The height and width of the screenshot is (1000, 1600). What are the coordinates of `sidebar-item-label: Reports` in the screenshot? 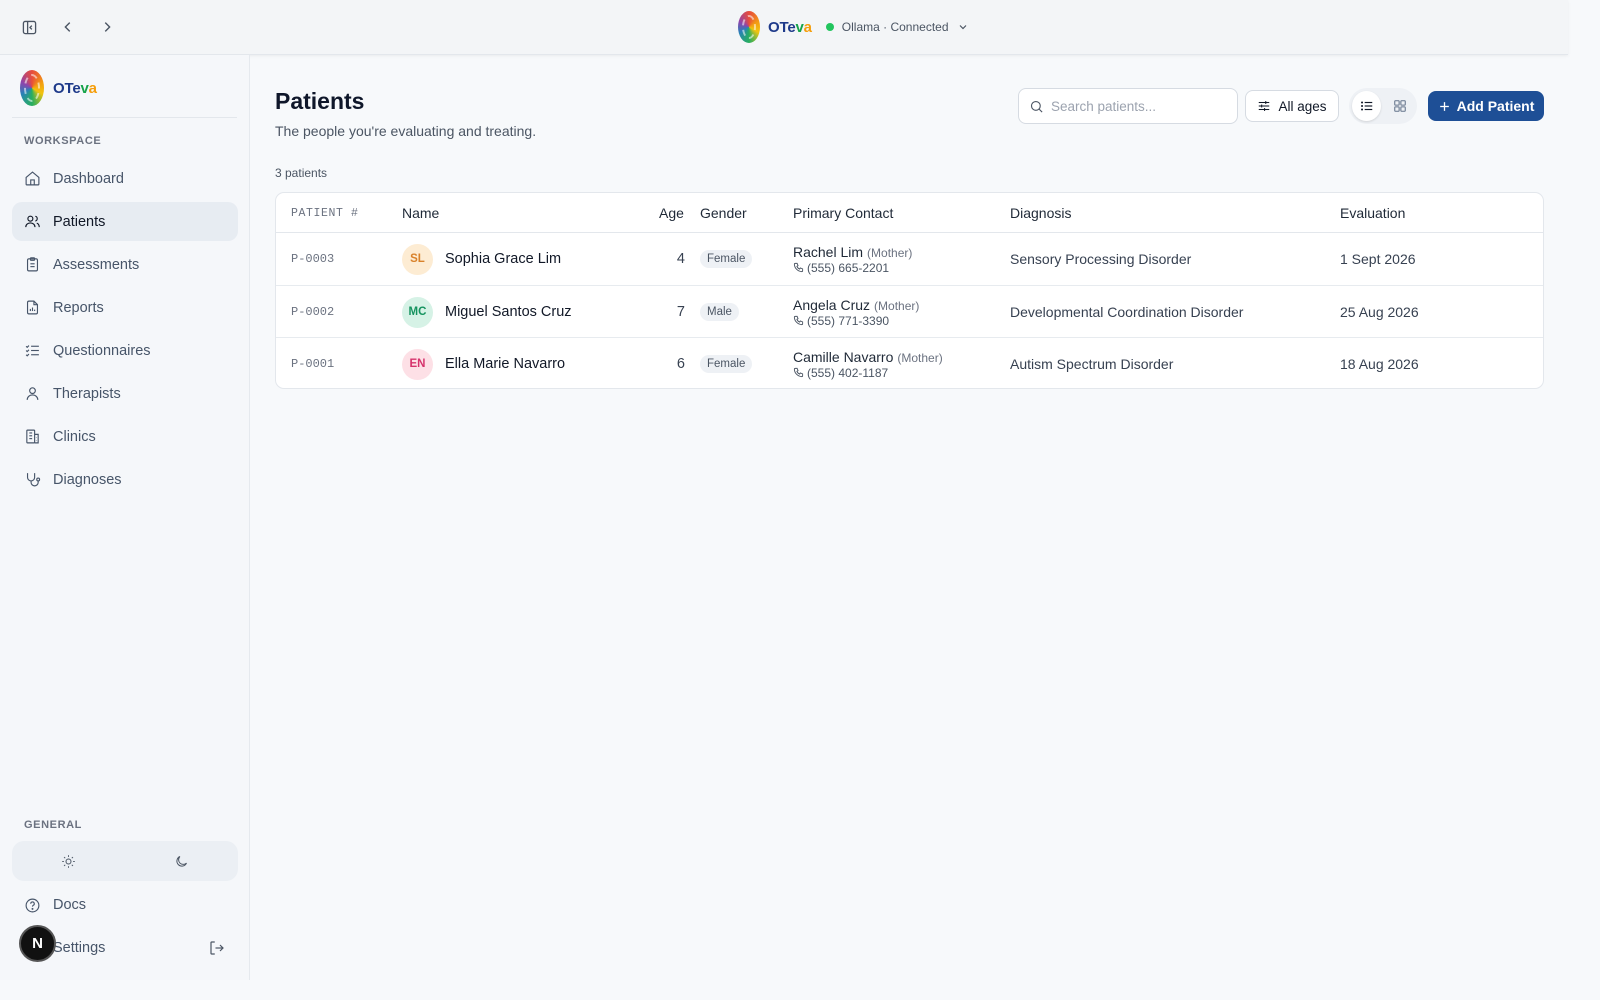 It's located at (78, 307).